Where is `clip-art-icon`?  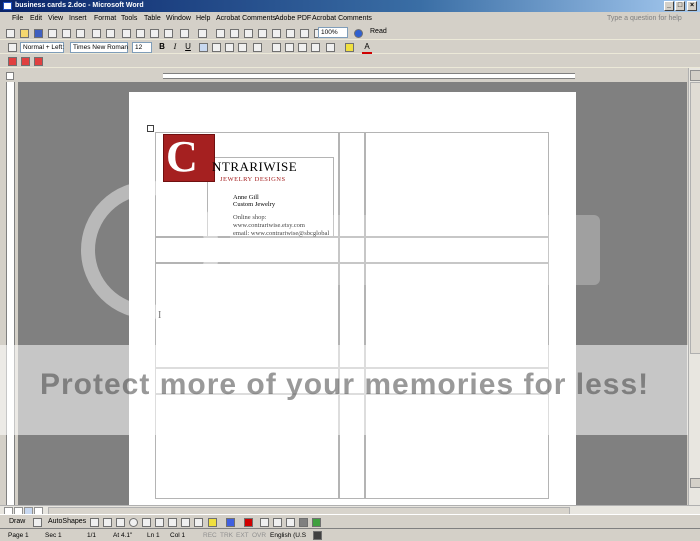
clip-art-icon is located at coordinates (185, 522).